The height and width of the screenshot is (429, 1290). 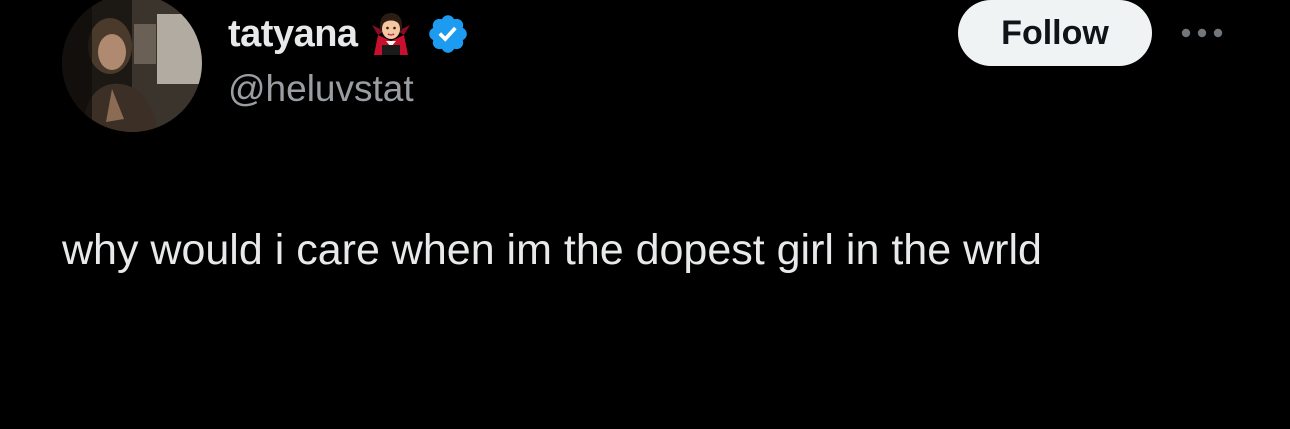 I want to click on display-name: tatyana, so click(x=293, y=34).